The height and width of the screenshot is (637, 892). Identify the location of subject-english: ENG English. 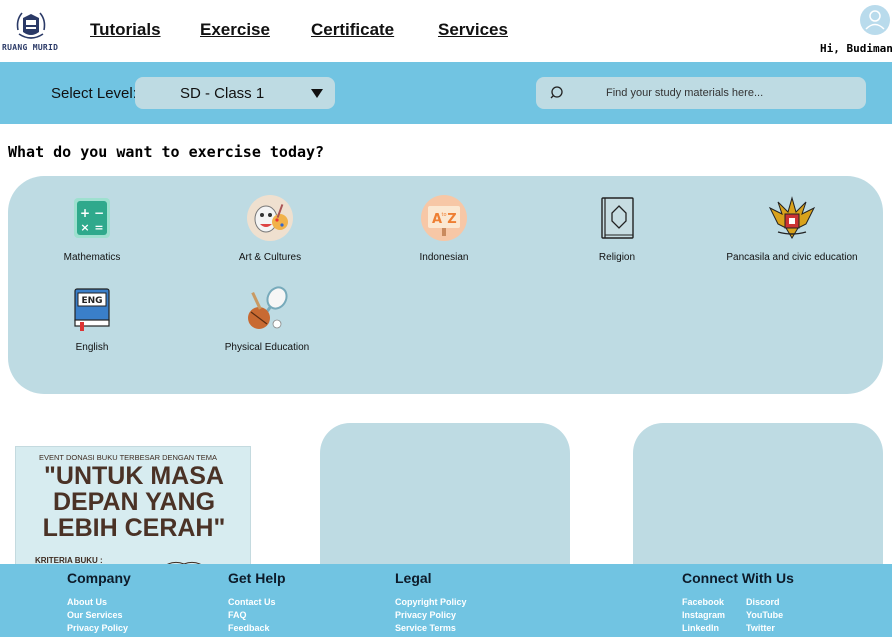
(92, 324).